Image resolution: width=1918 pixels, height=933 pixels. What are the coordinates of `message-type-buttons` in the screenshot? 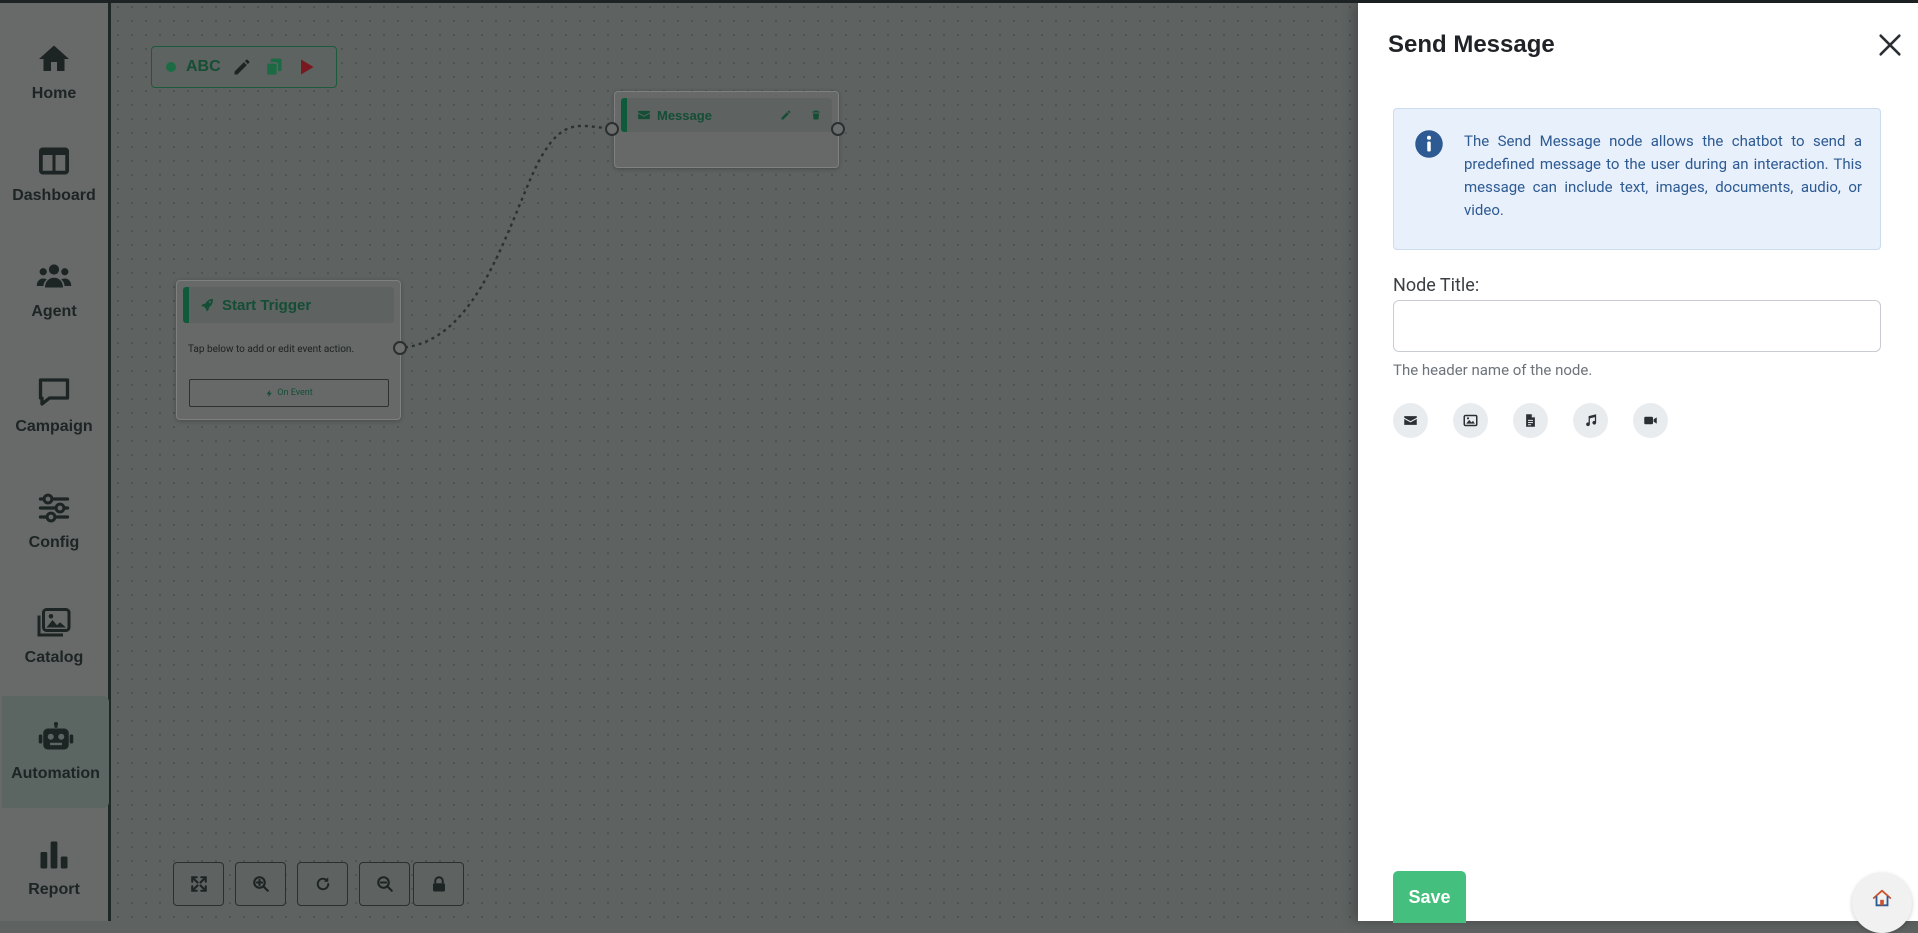 It's located at (1530, 420).